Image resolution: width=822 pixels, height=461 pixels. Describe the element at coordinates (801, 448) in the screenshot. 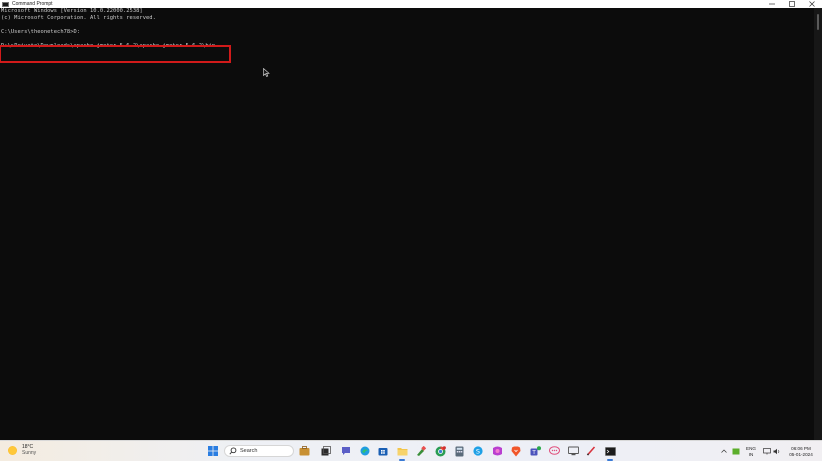

I see `clock-time: 06:06 PM` at that location.